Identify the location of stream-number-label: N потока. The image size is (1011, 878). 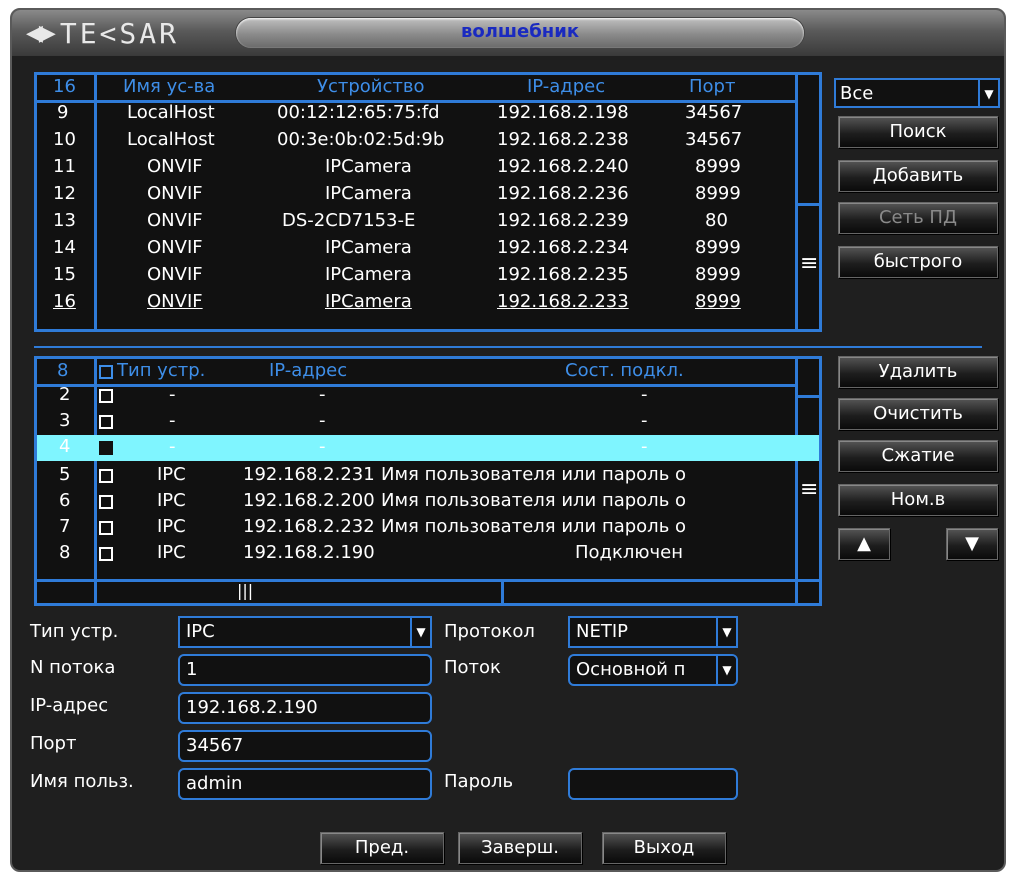
(73, 667).